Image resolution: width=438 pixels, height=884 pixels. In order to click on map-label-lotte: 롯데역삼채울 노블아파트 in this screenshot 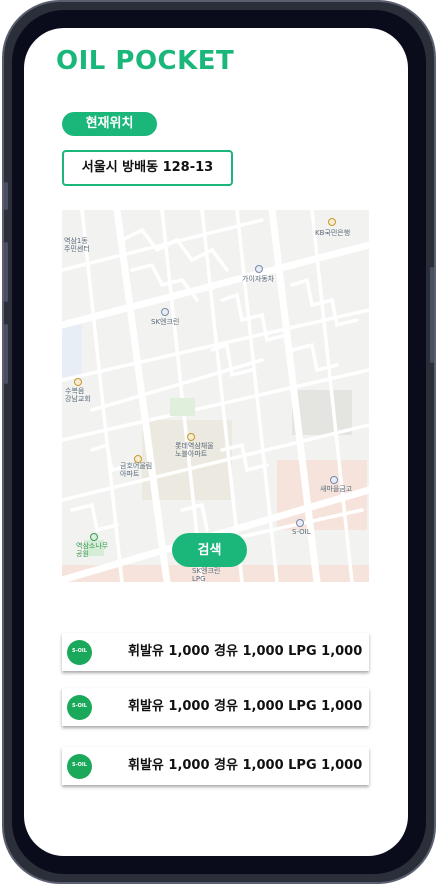, I will do `click(194, 450)`.